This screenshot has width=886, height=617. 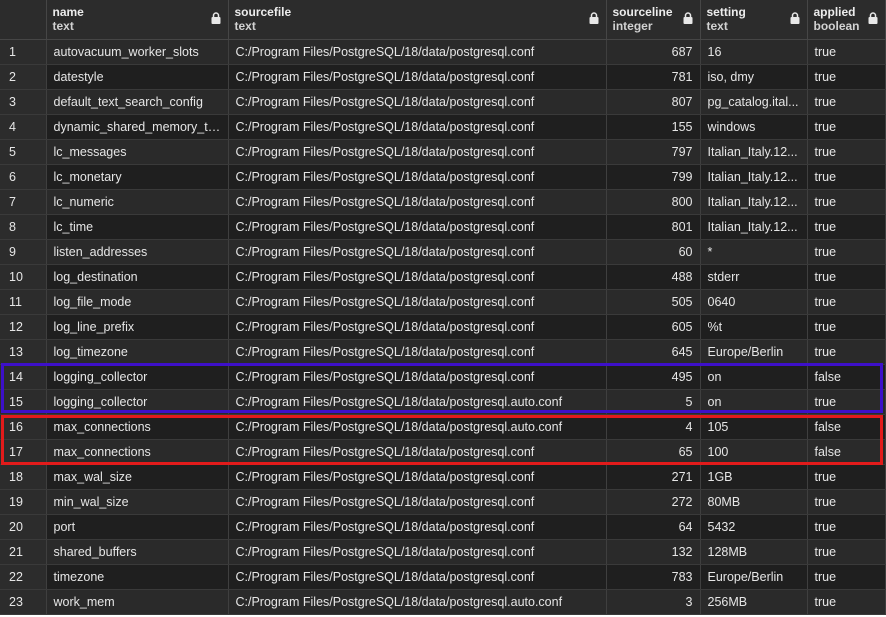 What do you see at coordinates (23, 227) in the screenshot?
I see `row-number-cell: 8` at bounding box center [23, 227].